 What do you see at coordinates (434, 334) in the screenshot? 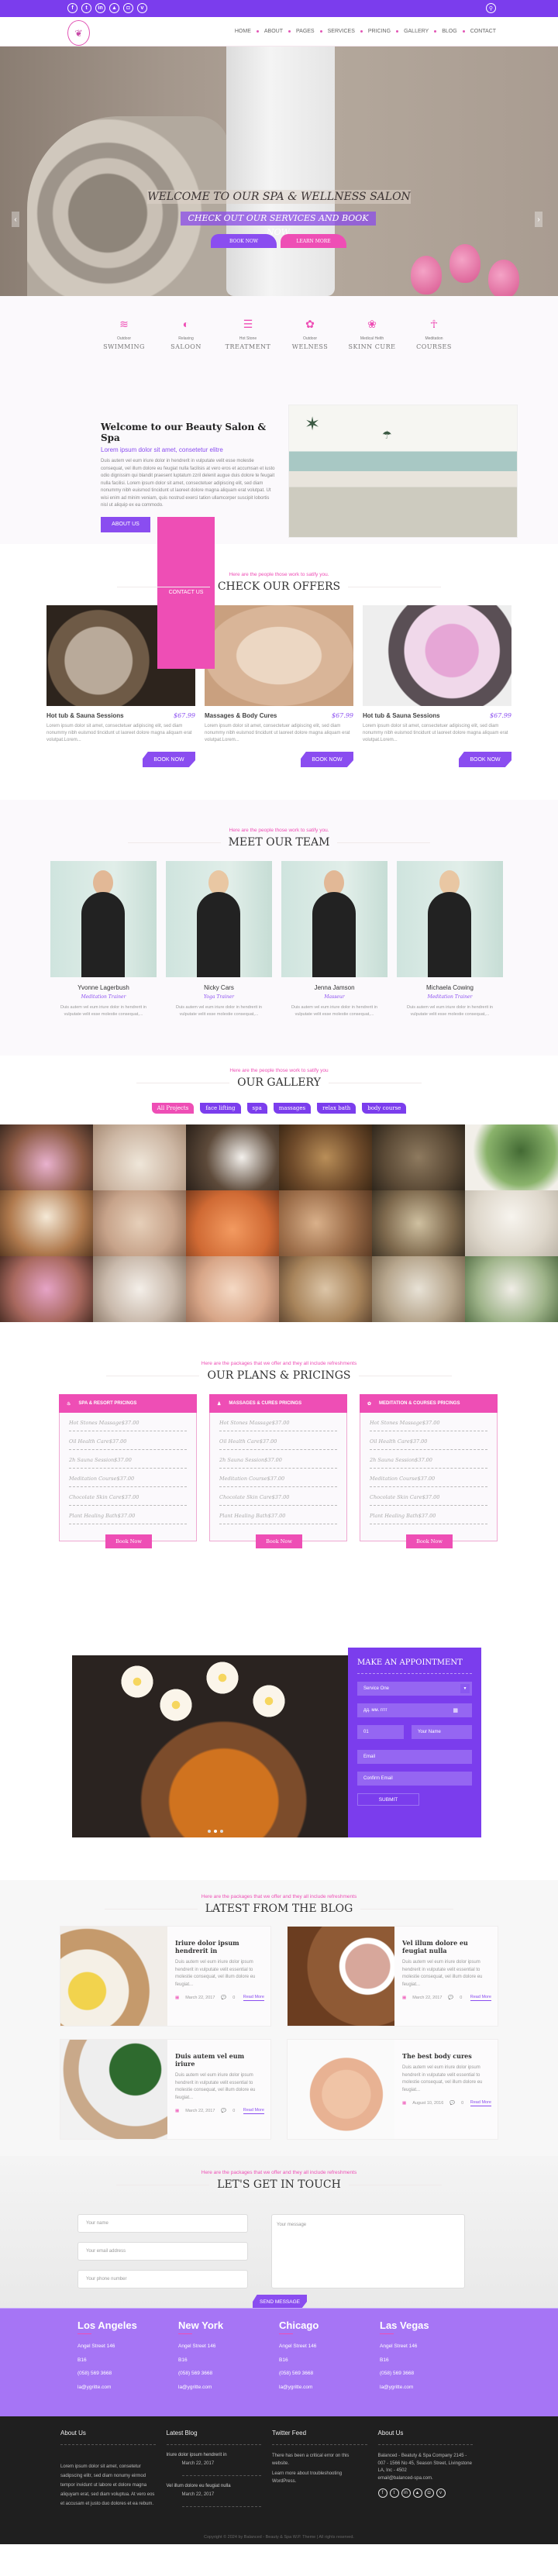
I see `service-item: ☥ Meditation COURSES` at bounding box center [434, 334].